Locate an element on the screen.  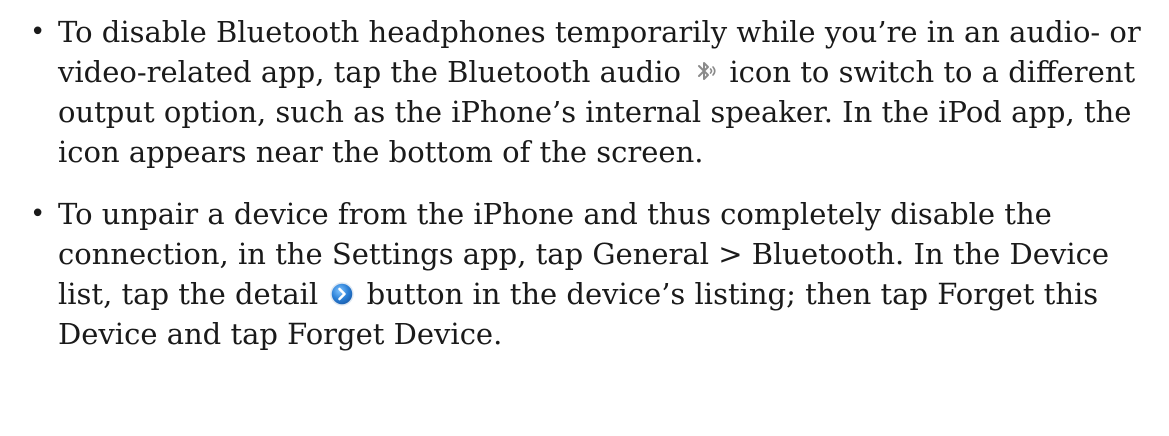
detail-disclosure-icon is located at coordinates (342, 294).